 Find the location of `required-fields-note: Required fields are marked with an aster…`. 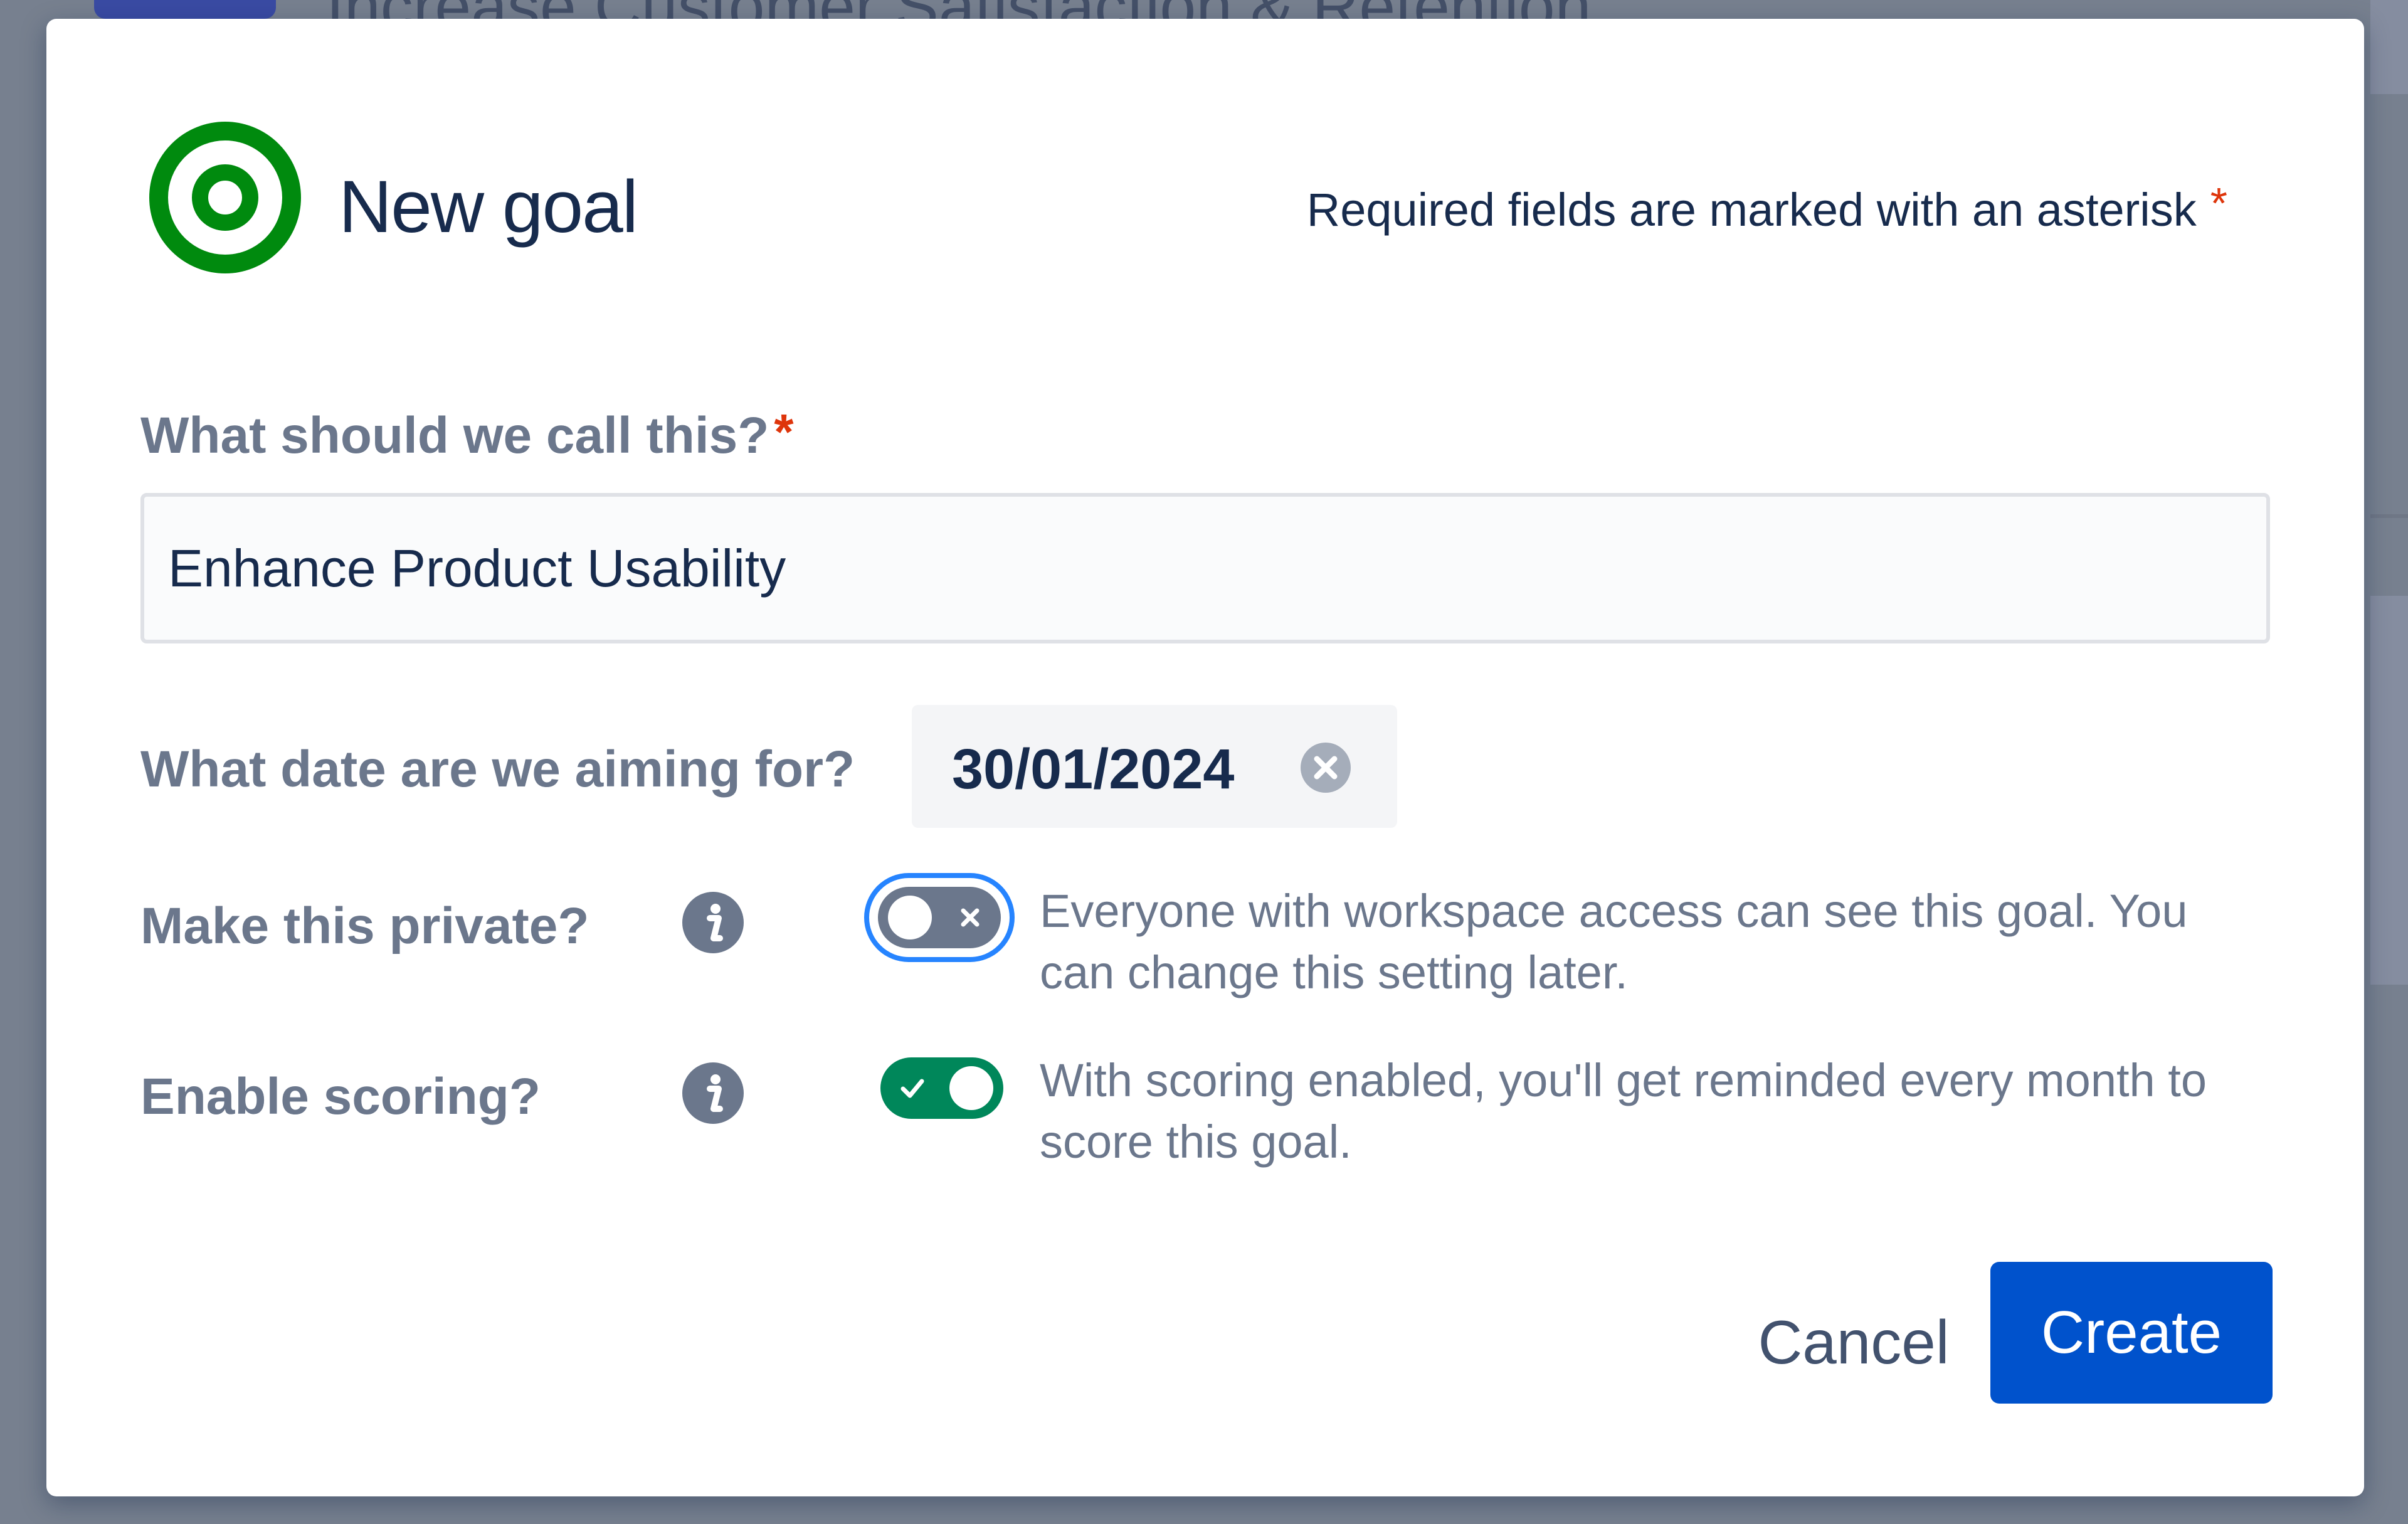

required-fields-note: Required fields are marked with an aster… is located at coordinates (1767, 208).